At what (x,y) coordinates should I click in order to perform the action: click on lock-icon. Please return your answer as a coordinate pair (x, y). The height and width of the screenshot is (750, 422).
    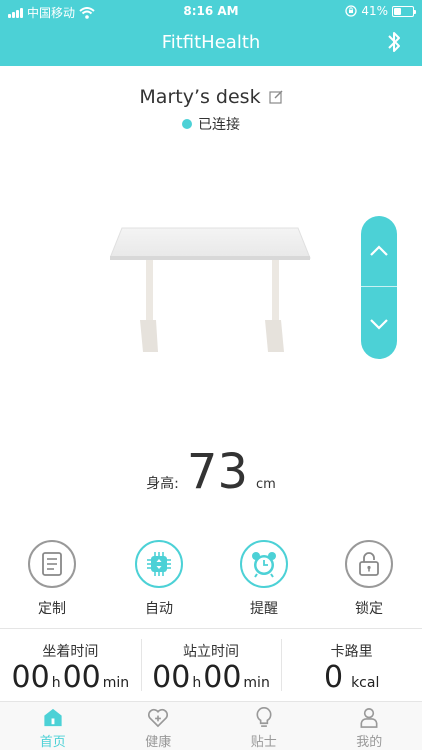
    Looking at the image, I should click on (369, 564).